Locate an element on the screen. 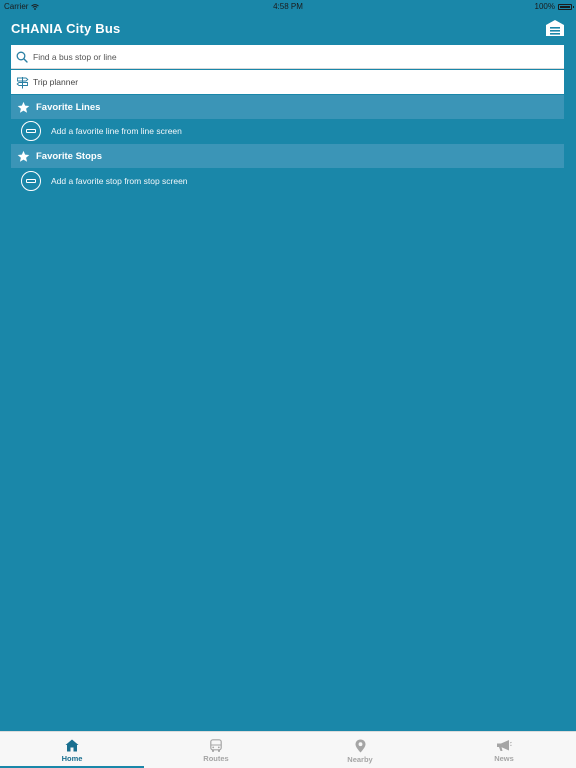  favorite-stops-header: Favorite Stops is located at coordinates (287, 156).